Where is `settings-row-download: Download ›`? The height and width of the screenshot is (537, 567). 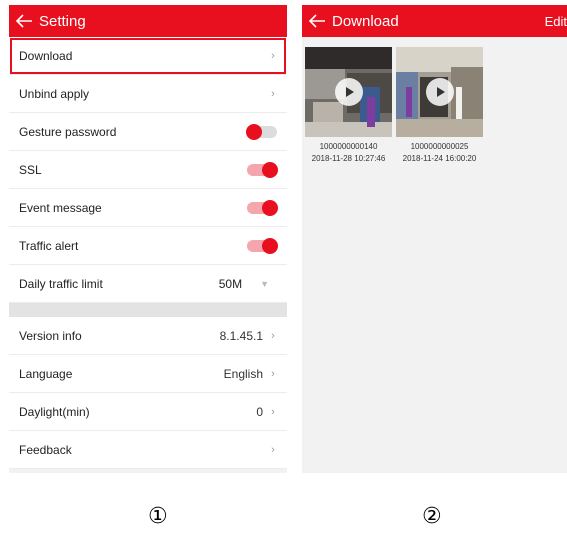 settings-row-download: Download › is located at coordinates (148, 56).